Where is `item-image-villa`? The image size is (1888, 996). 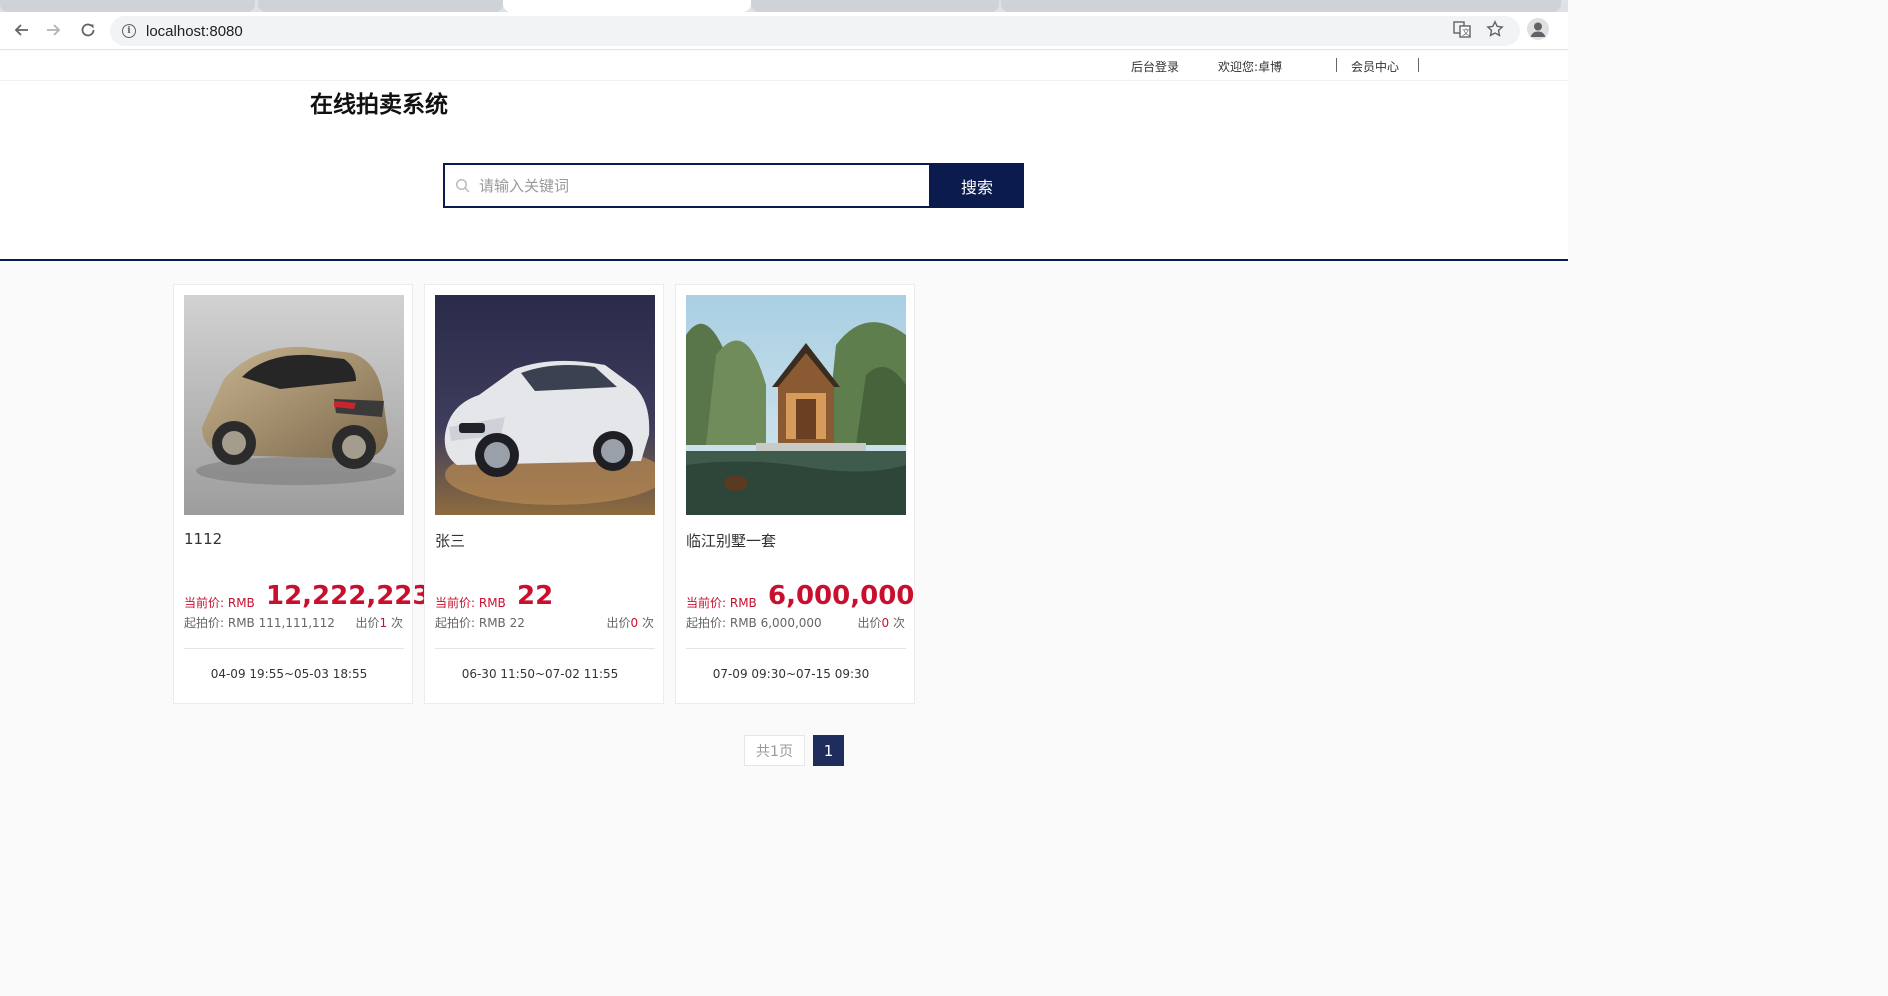
item-image-villa is located at coordinates (796, 405).